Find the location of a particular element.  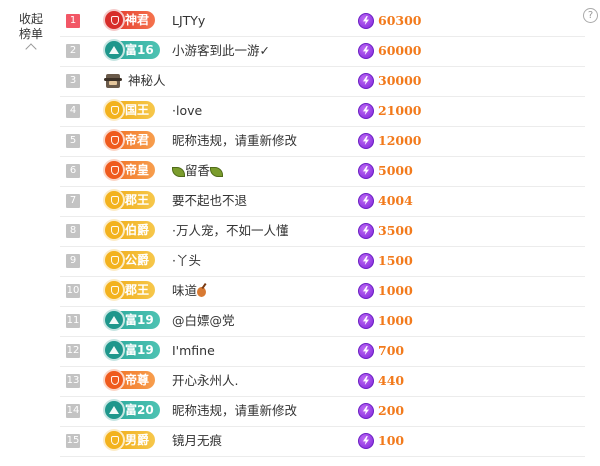

user-name: 小游客到此一游✓ is located at coordinates (221, 51).